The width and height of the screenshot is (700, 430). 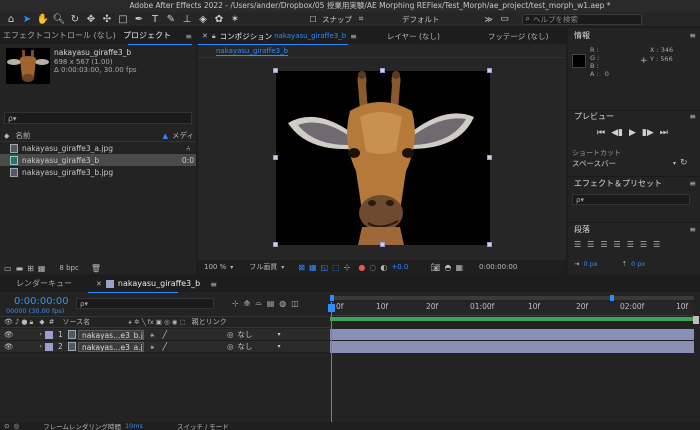 What do you see at coordinates (692, 183) in the screenshot?
I see `effects-menu-icon: ≡` at bounding box center [692, 183].